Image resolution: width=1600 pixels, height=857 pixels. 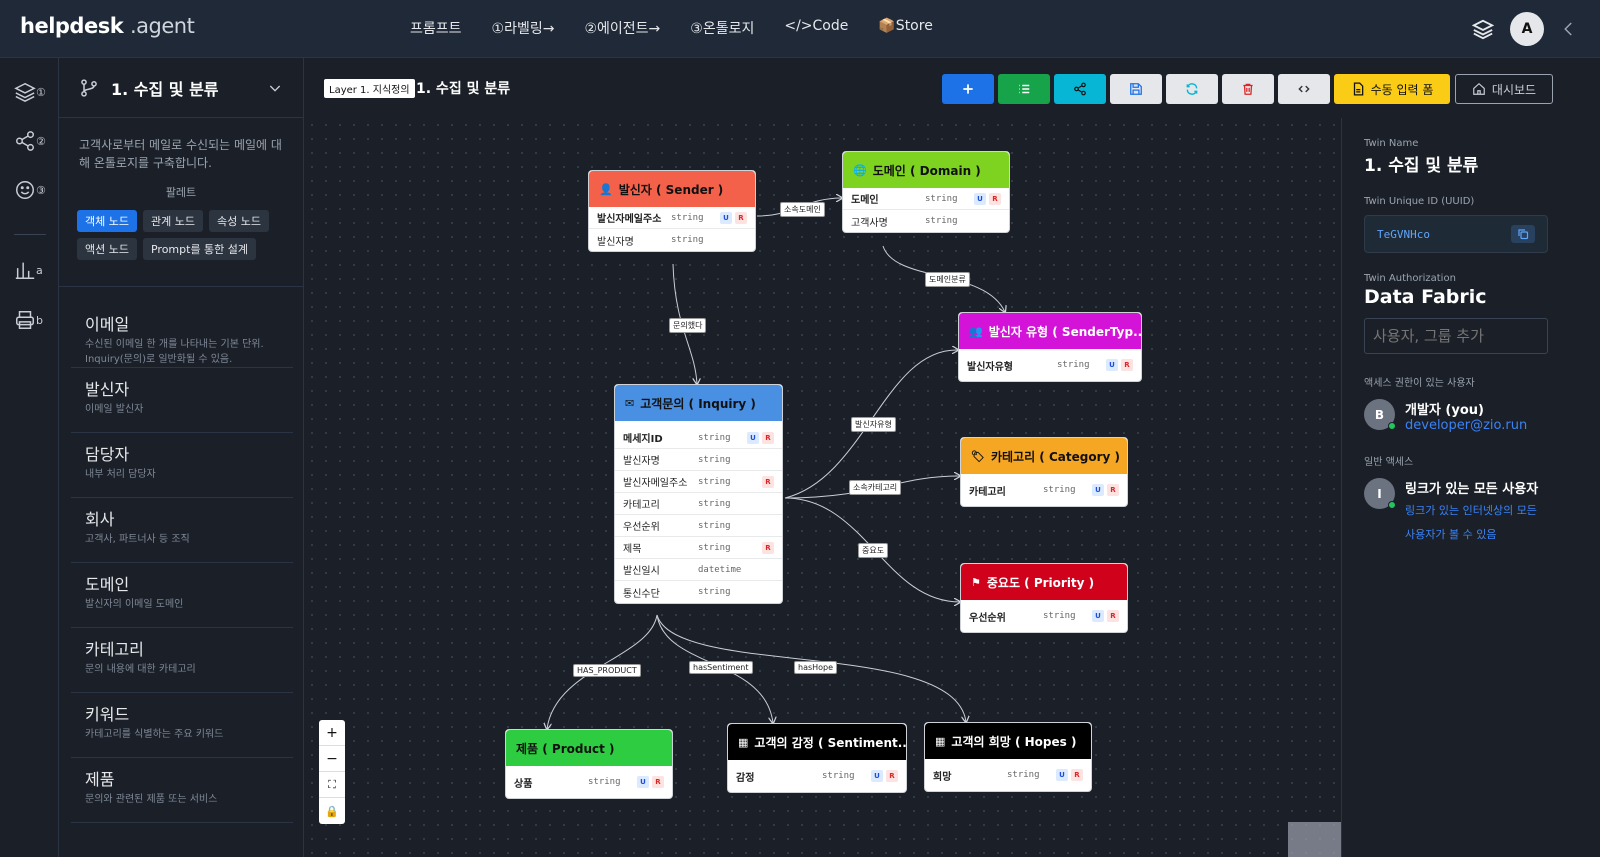 What do you see at coordinates (875, 487) in the screenshot?
I see `edge-label-inquiry-category: 소속카테고리` at bounding box center [875, 487].